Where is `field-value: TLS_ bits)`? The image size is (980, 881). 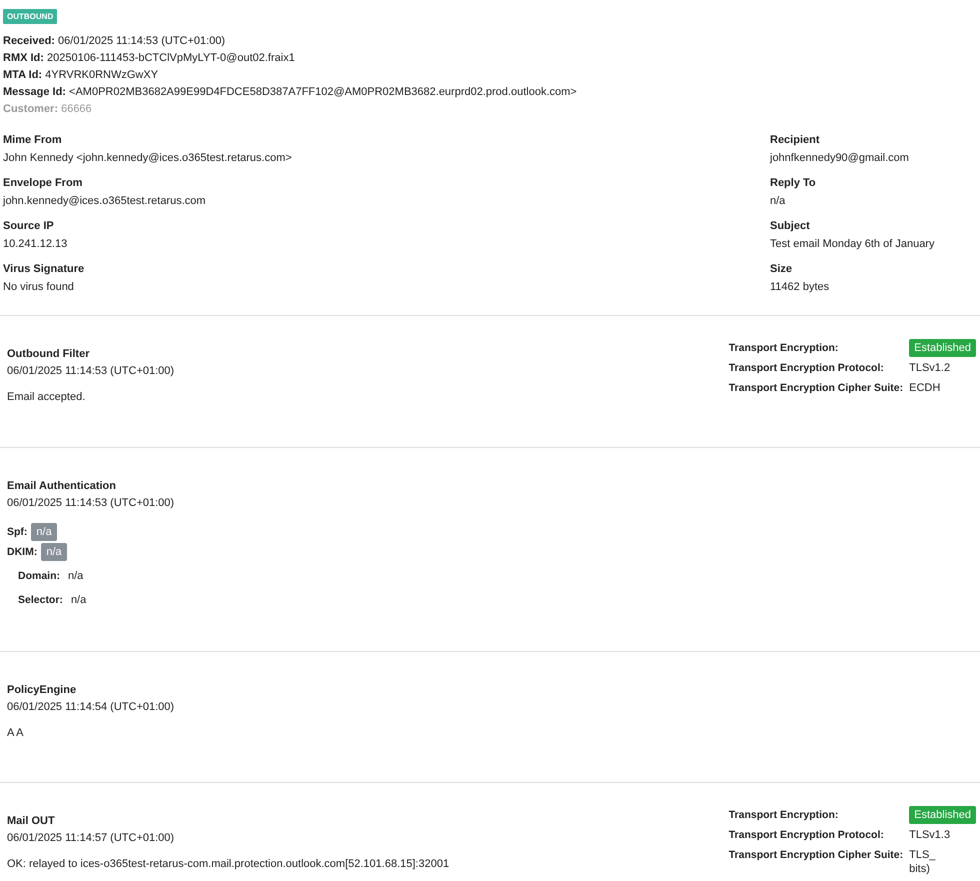
field-value: TLS_ bits) is located at coordinates (922, 862).